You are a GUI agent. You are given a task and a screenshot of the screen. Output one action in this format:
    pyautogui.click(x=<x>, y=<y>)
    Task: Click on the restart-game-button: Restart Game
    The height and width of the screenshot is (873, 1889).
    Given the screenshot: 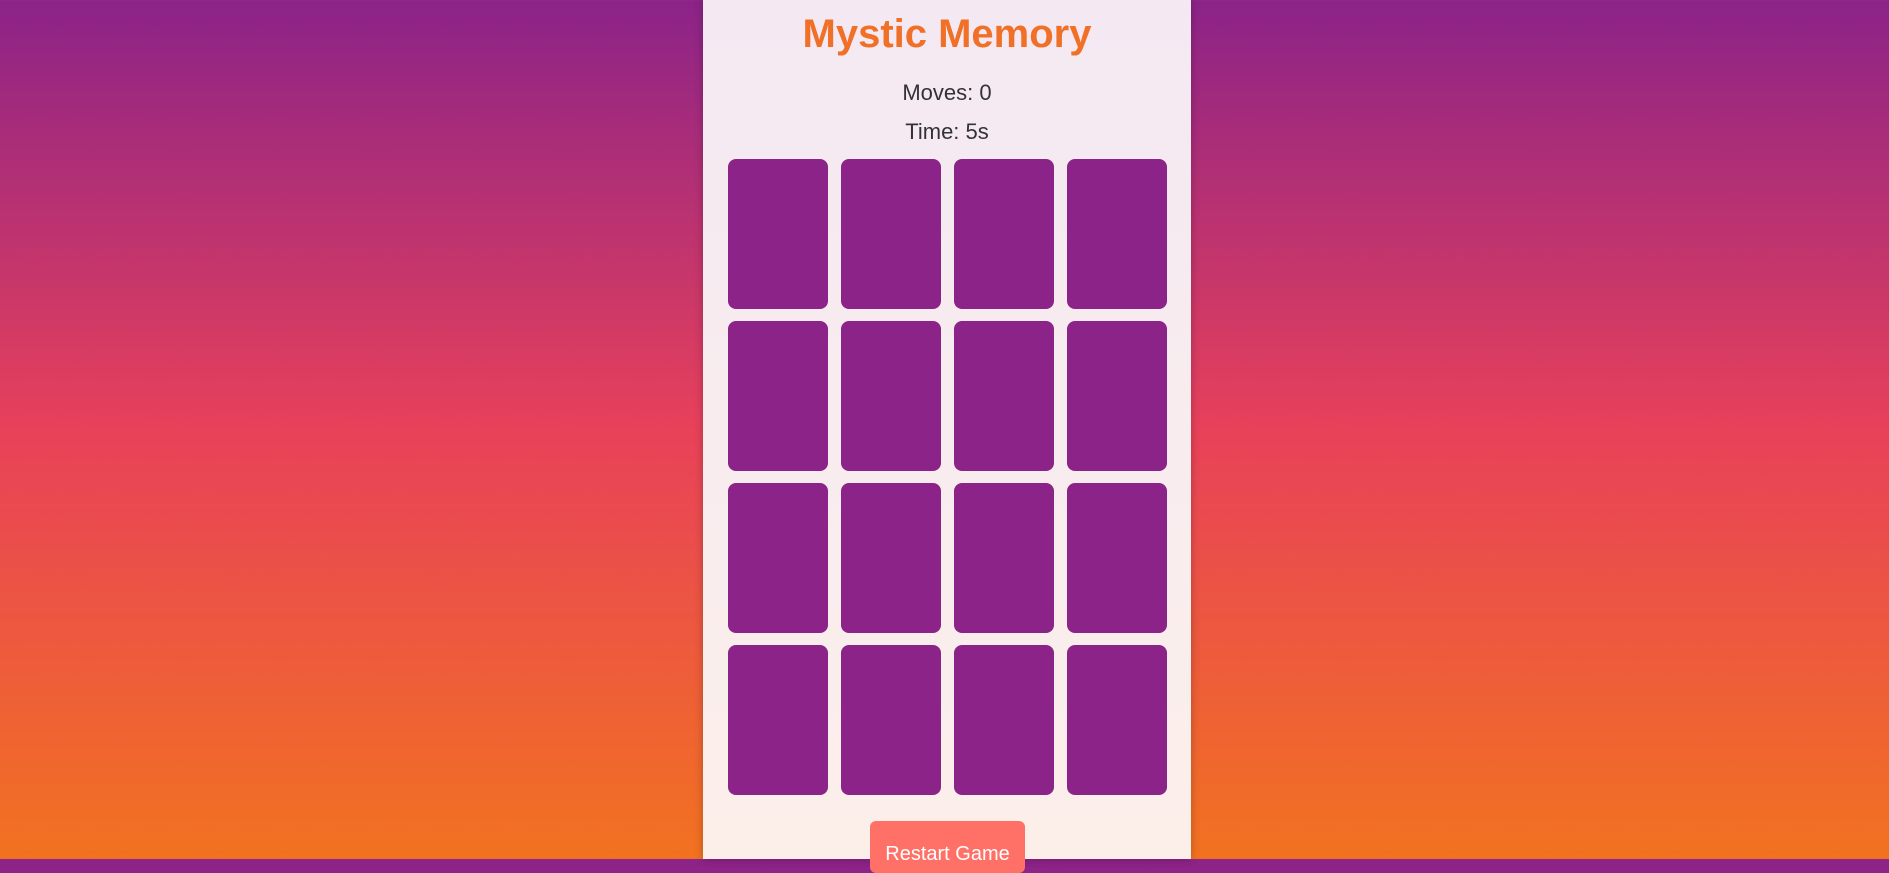 What is the action you would take?
    pyautogui.click(x=947, y=847)
    